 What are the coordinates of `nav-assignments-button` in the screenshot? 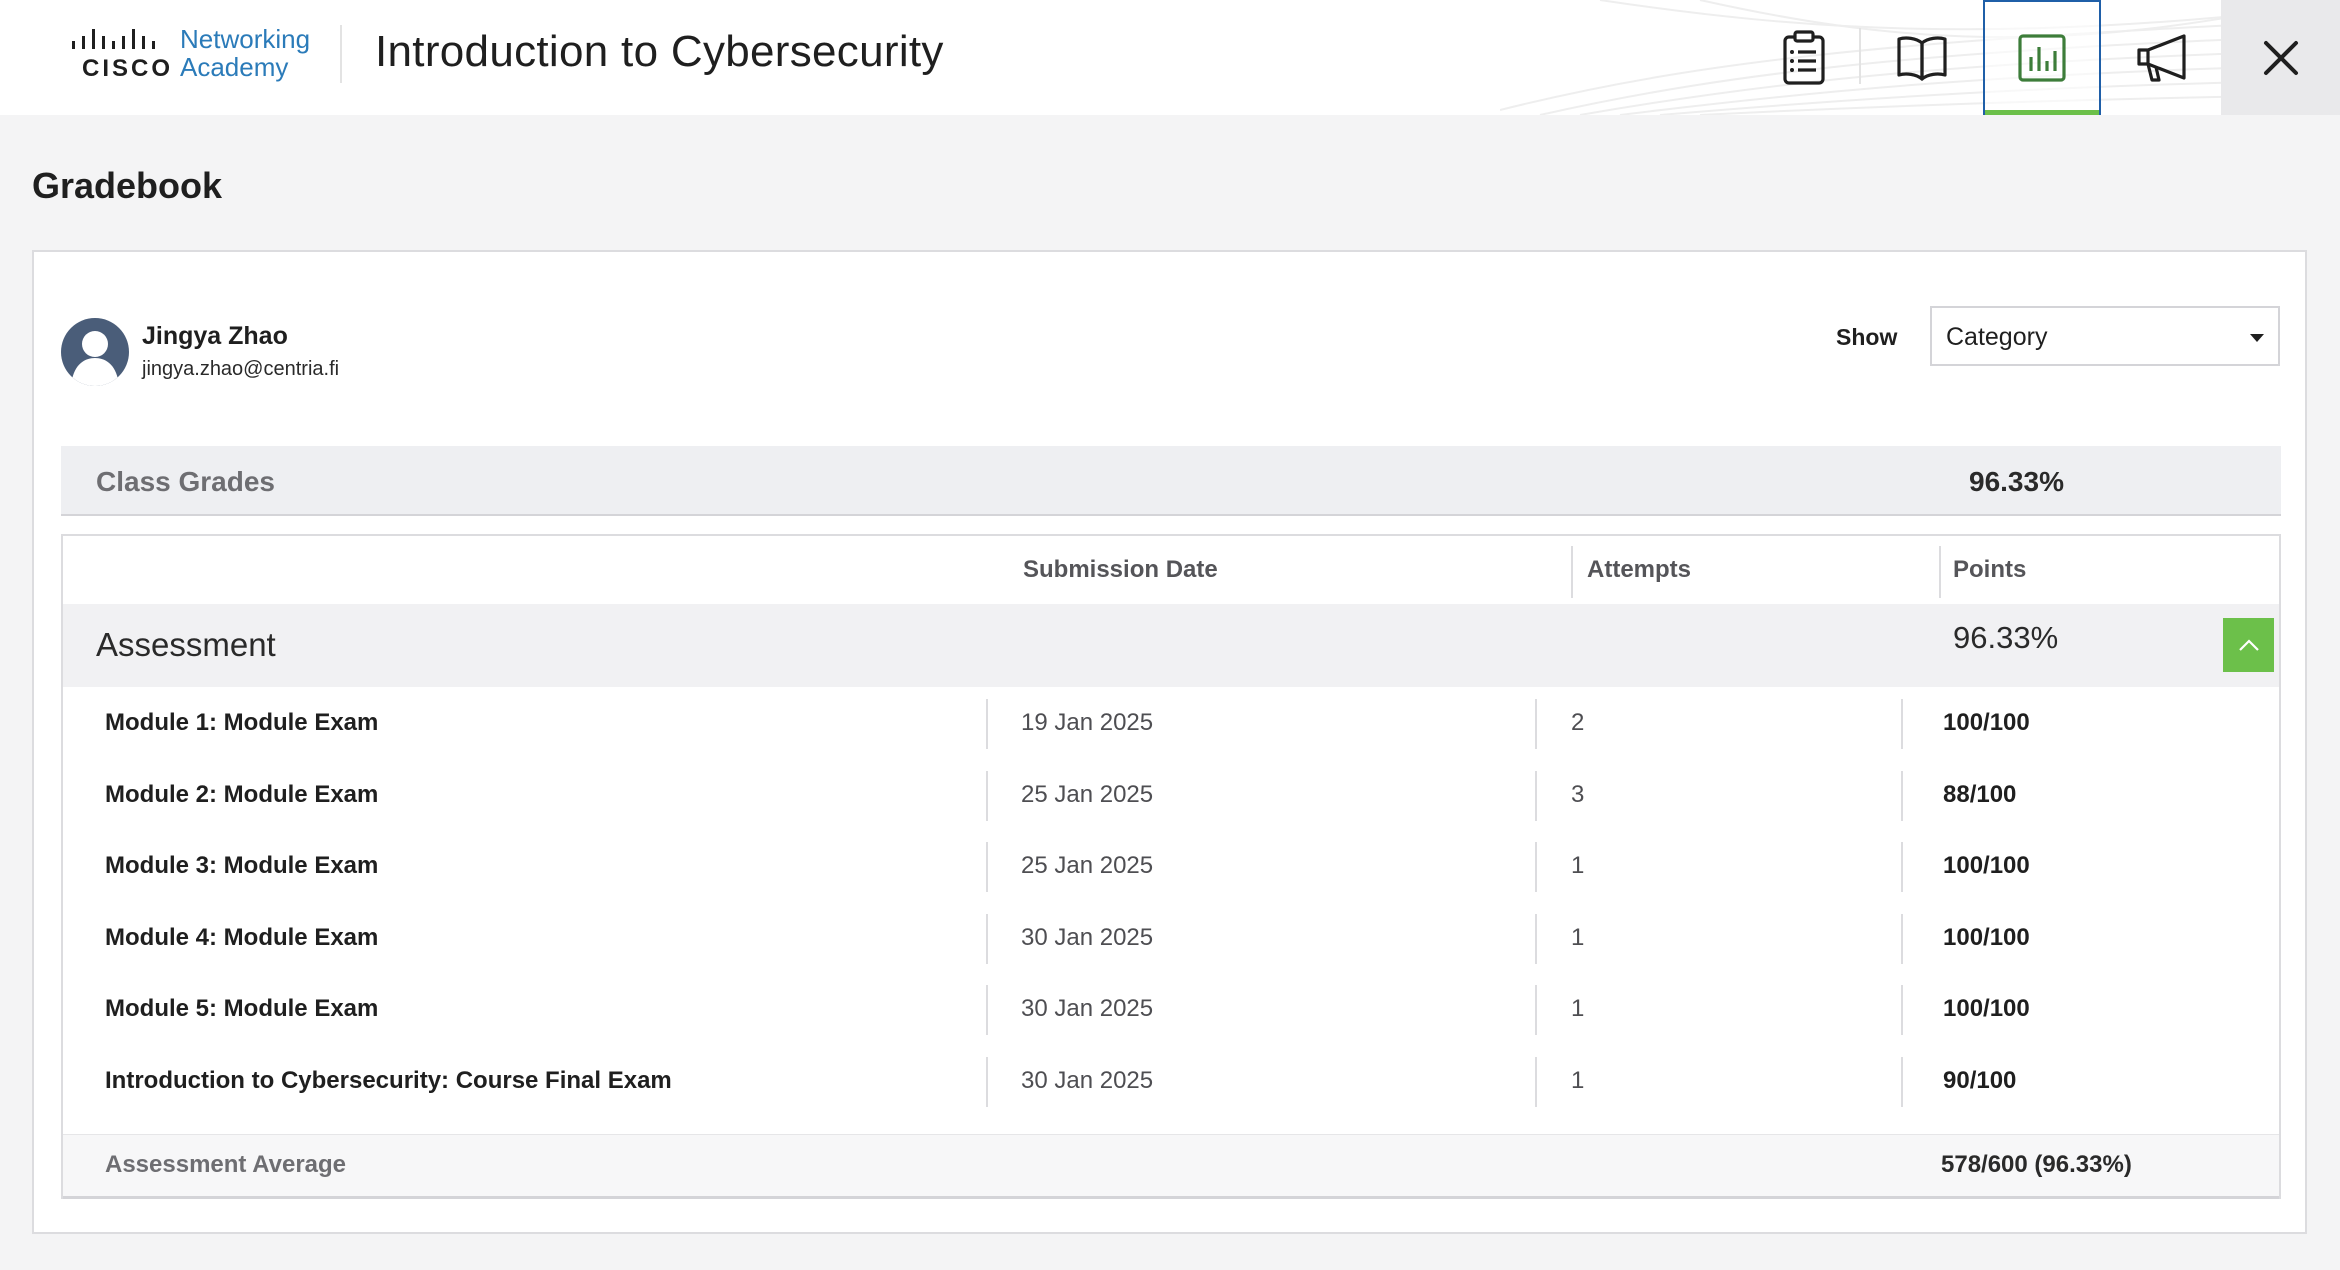 It's located at (1804, 57).